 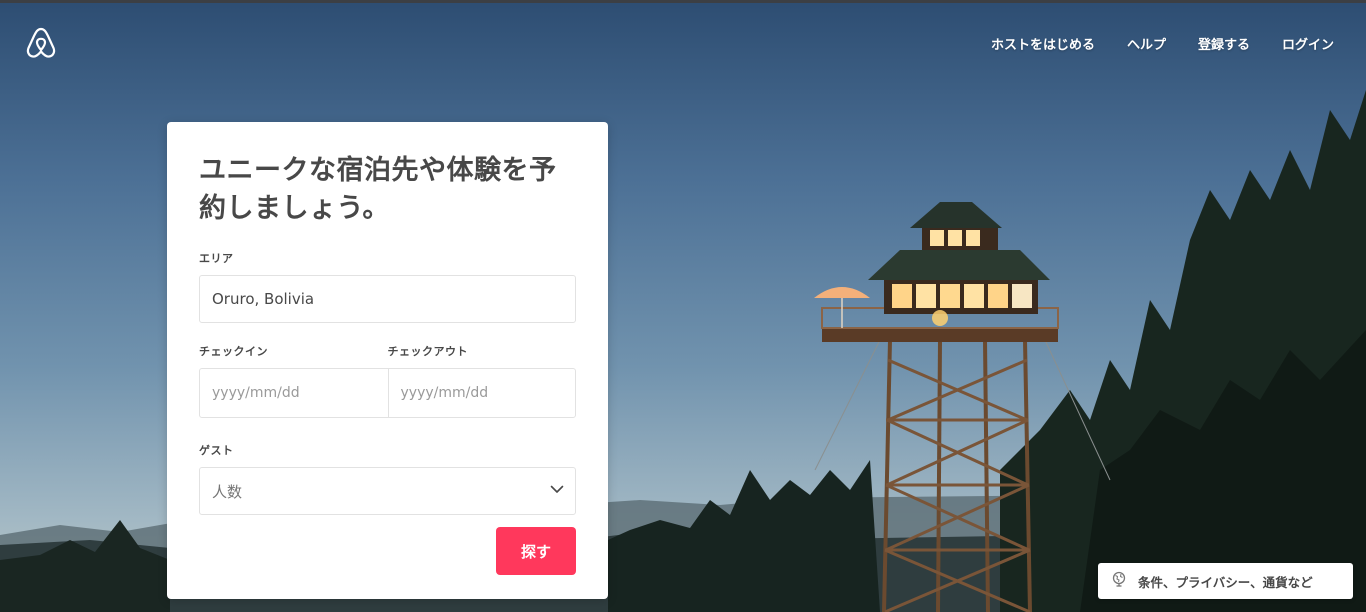 I want to click on checkin-cell, so click(x=294, y=393).